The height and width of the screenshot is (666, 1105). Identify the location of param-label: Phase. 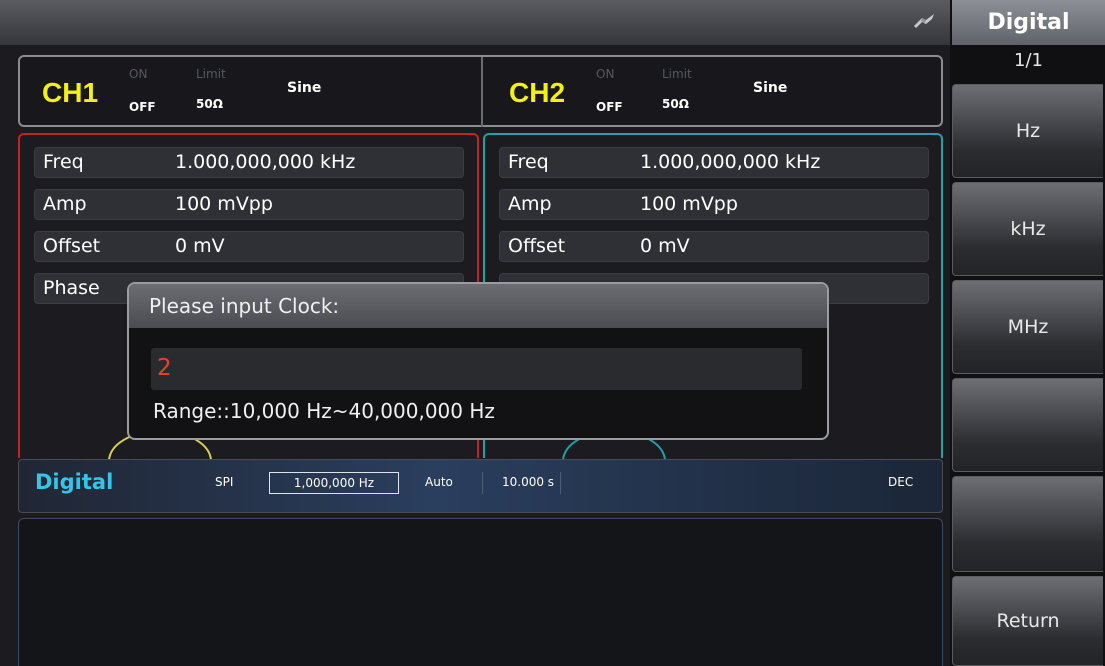
(71, 288).